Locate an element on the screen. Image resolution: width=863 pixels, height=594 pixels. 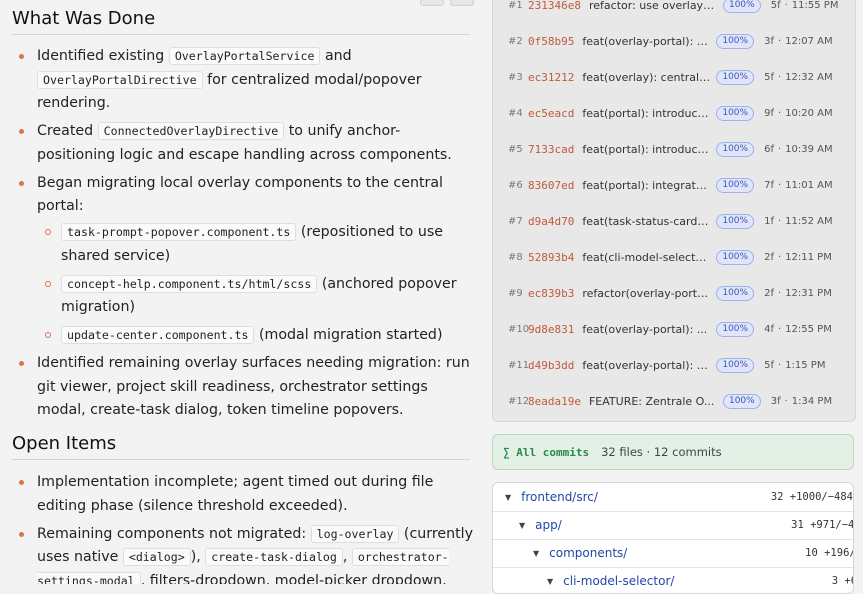
copy-button is located at coordinates (432, 3).